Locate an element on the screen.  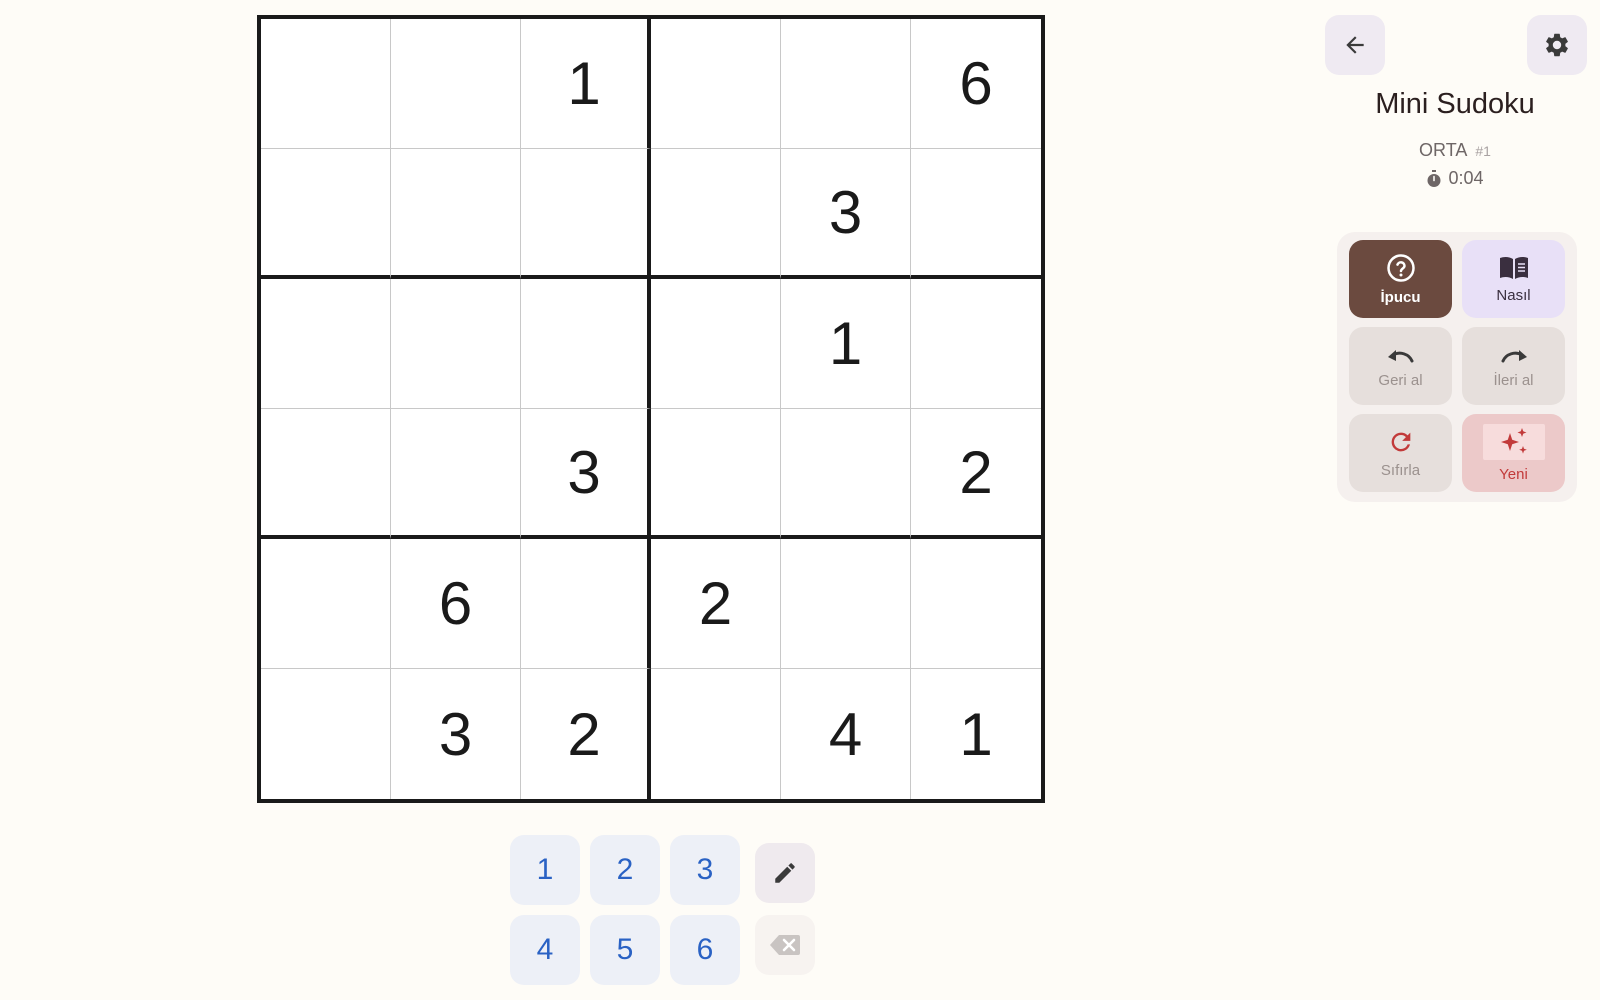
cell-r4-c1 is located at coordinates (326, 474).